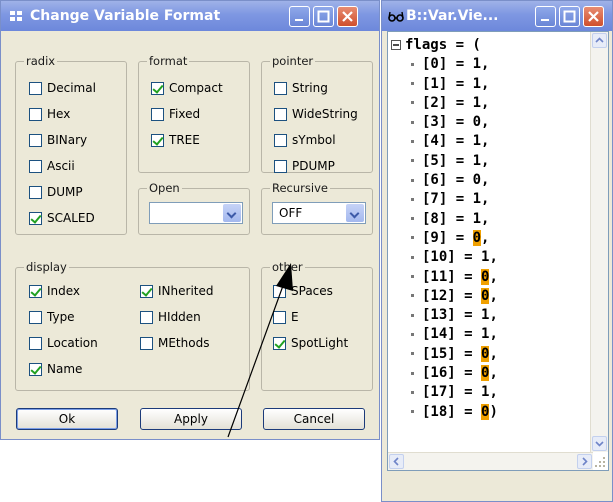  Describe the element at coordinates (599, 242) in the screenshot. I see `vertical-scrollbar` at that location.